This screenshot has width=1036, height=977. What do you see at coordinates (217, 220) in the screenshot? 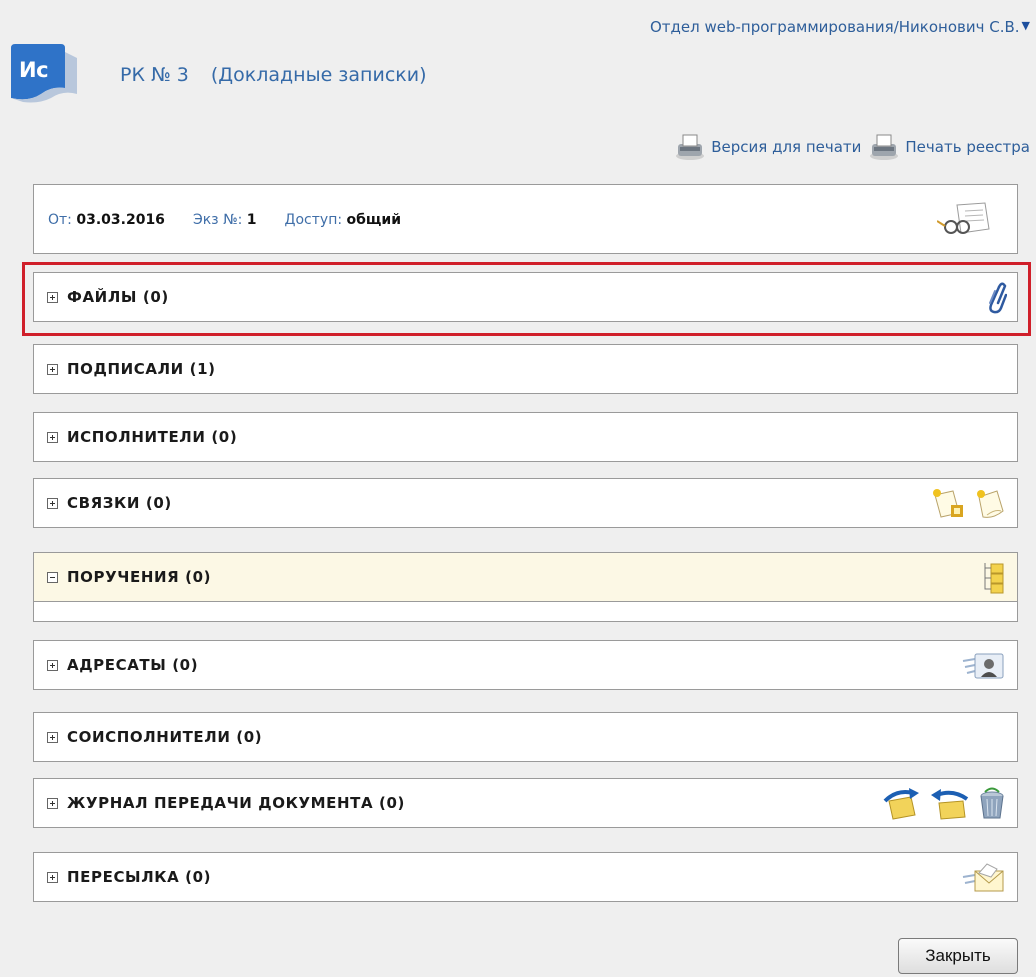
I see `copy-label: Экз №:` at bounding box center [217, 220].